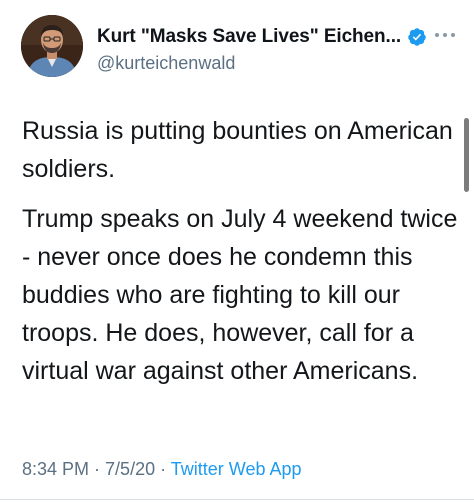 The image size is (474, 502). What do you see at coordinates (267, 63) in the screenshot?
I see `handle: @kurteichenwald` at bounding box center [267, 63].